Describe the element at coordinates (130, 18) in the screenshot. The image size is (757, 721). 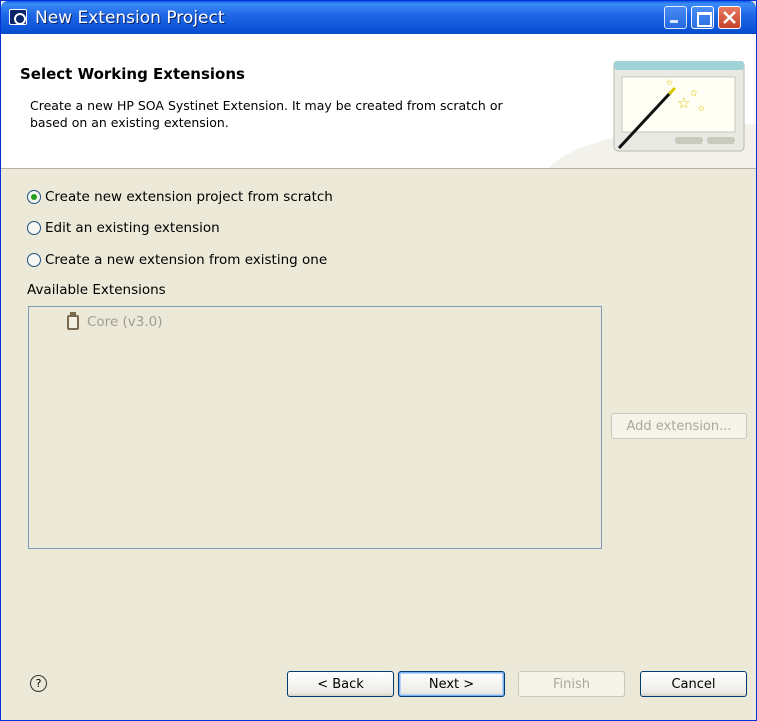
I see `window-title: New Extension Project` at that location.